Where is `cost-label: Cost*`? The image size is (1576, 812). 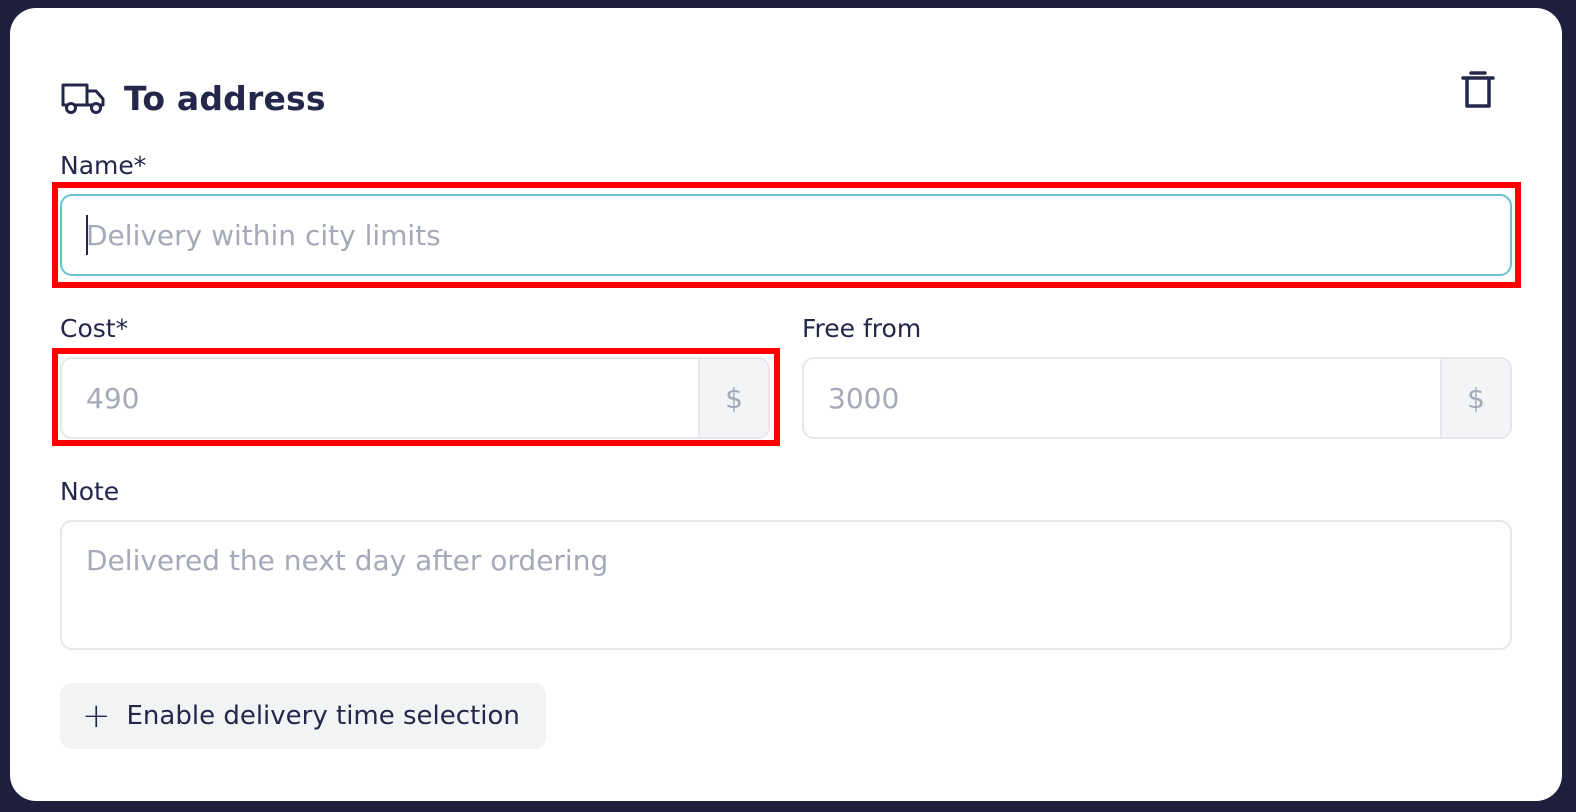
cost-label: Cost* is located at coordinates (94, 328).